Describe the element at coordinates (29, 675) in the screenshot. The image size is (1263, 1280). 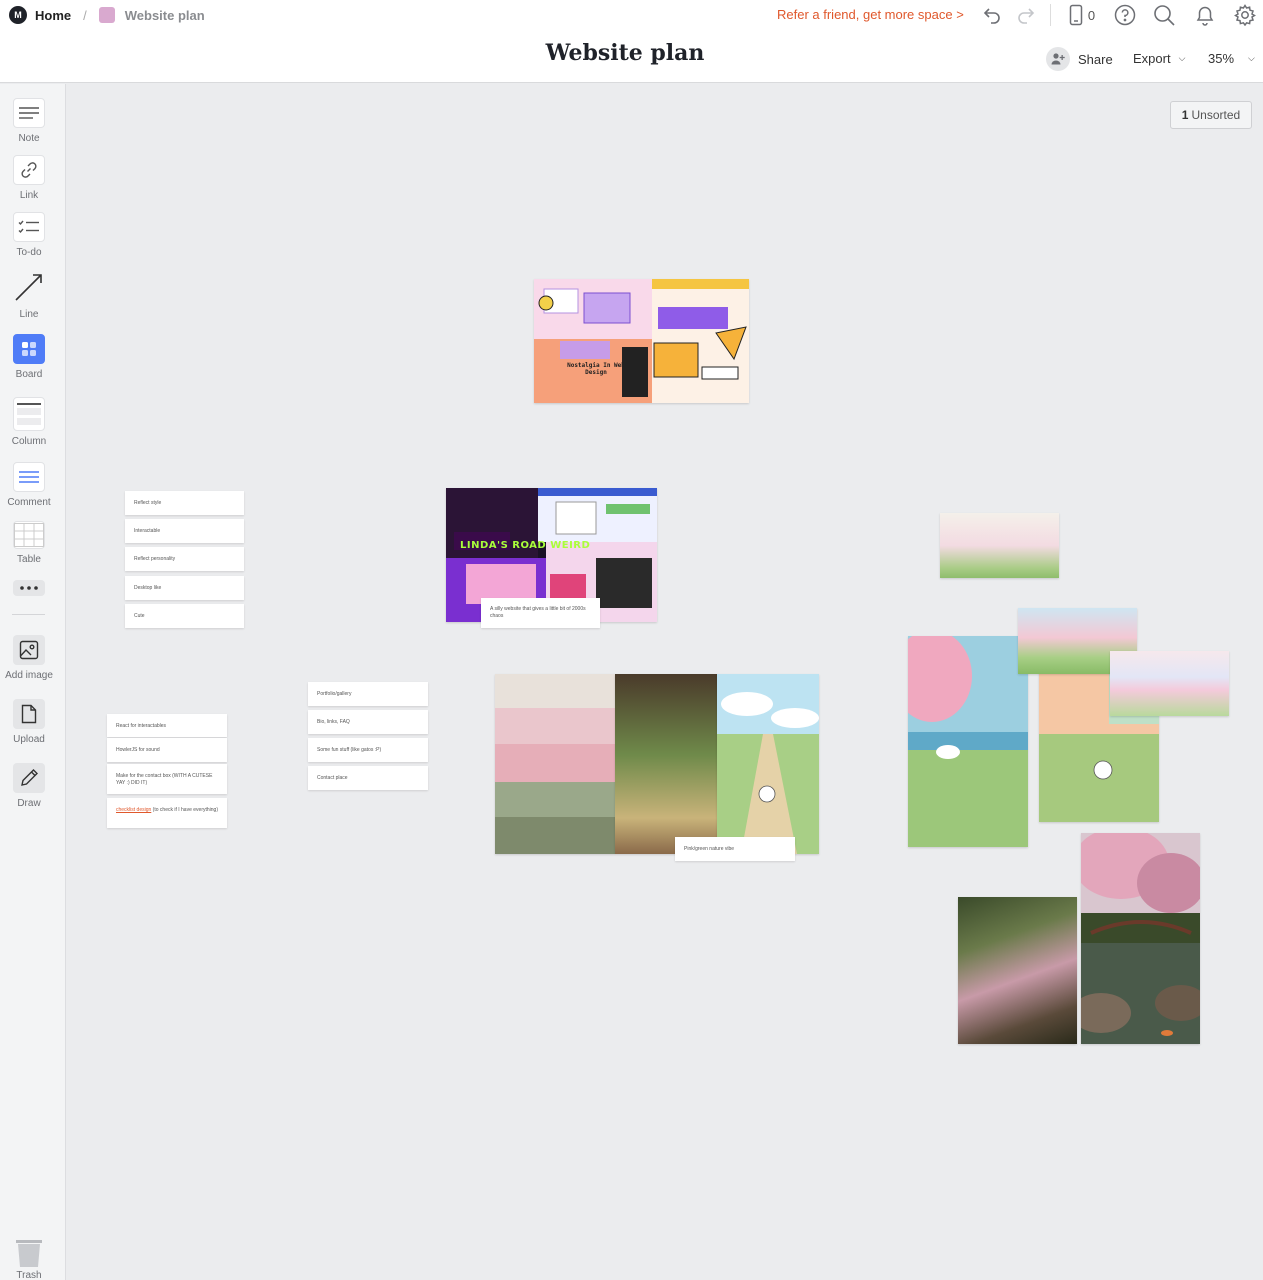
I see `tool-label: Add image` at that location.